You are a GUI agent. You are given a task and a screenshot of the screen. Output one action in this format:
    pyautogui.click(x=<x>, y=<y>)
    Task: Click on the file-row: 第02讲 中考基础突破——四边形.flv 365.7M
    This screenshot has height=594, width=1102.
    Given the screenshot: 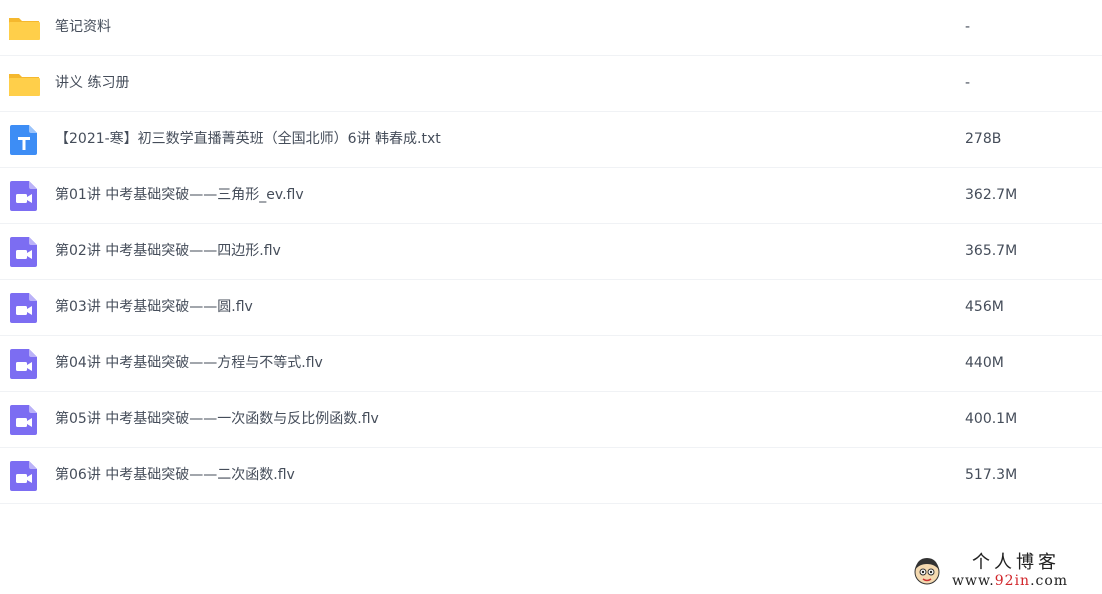 What is the action you would take?
    pyautogui.click(x=551, y=252)
    